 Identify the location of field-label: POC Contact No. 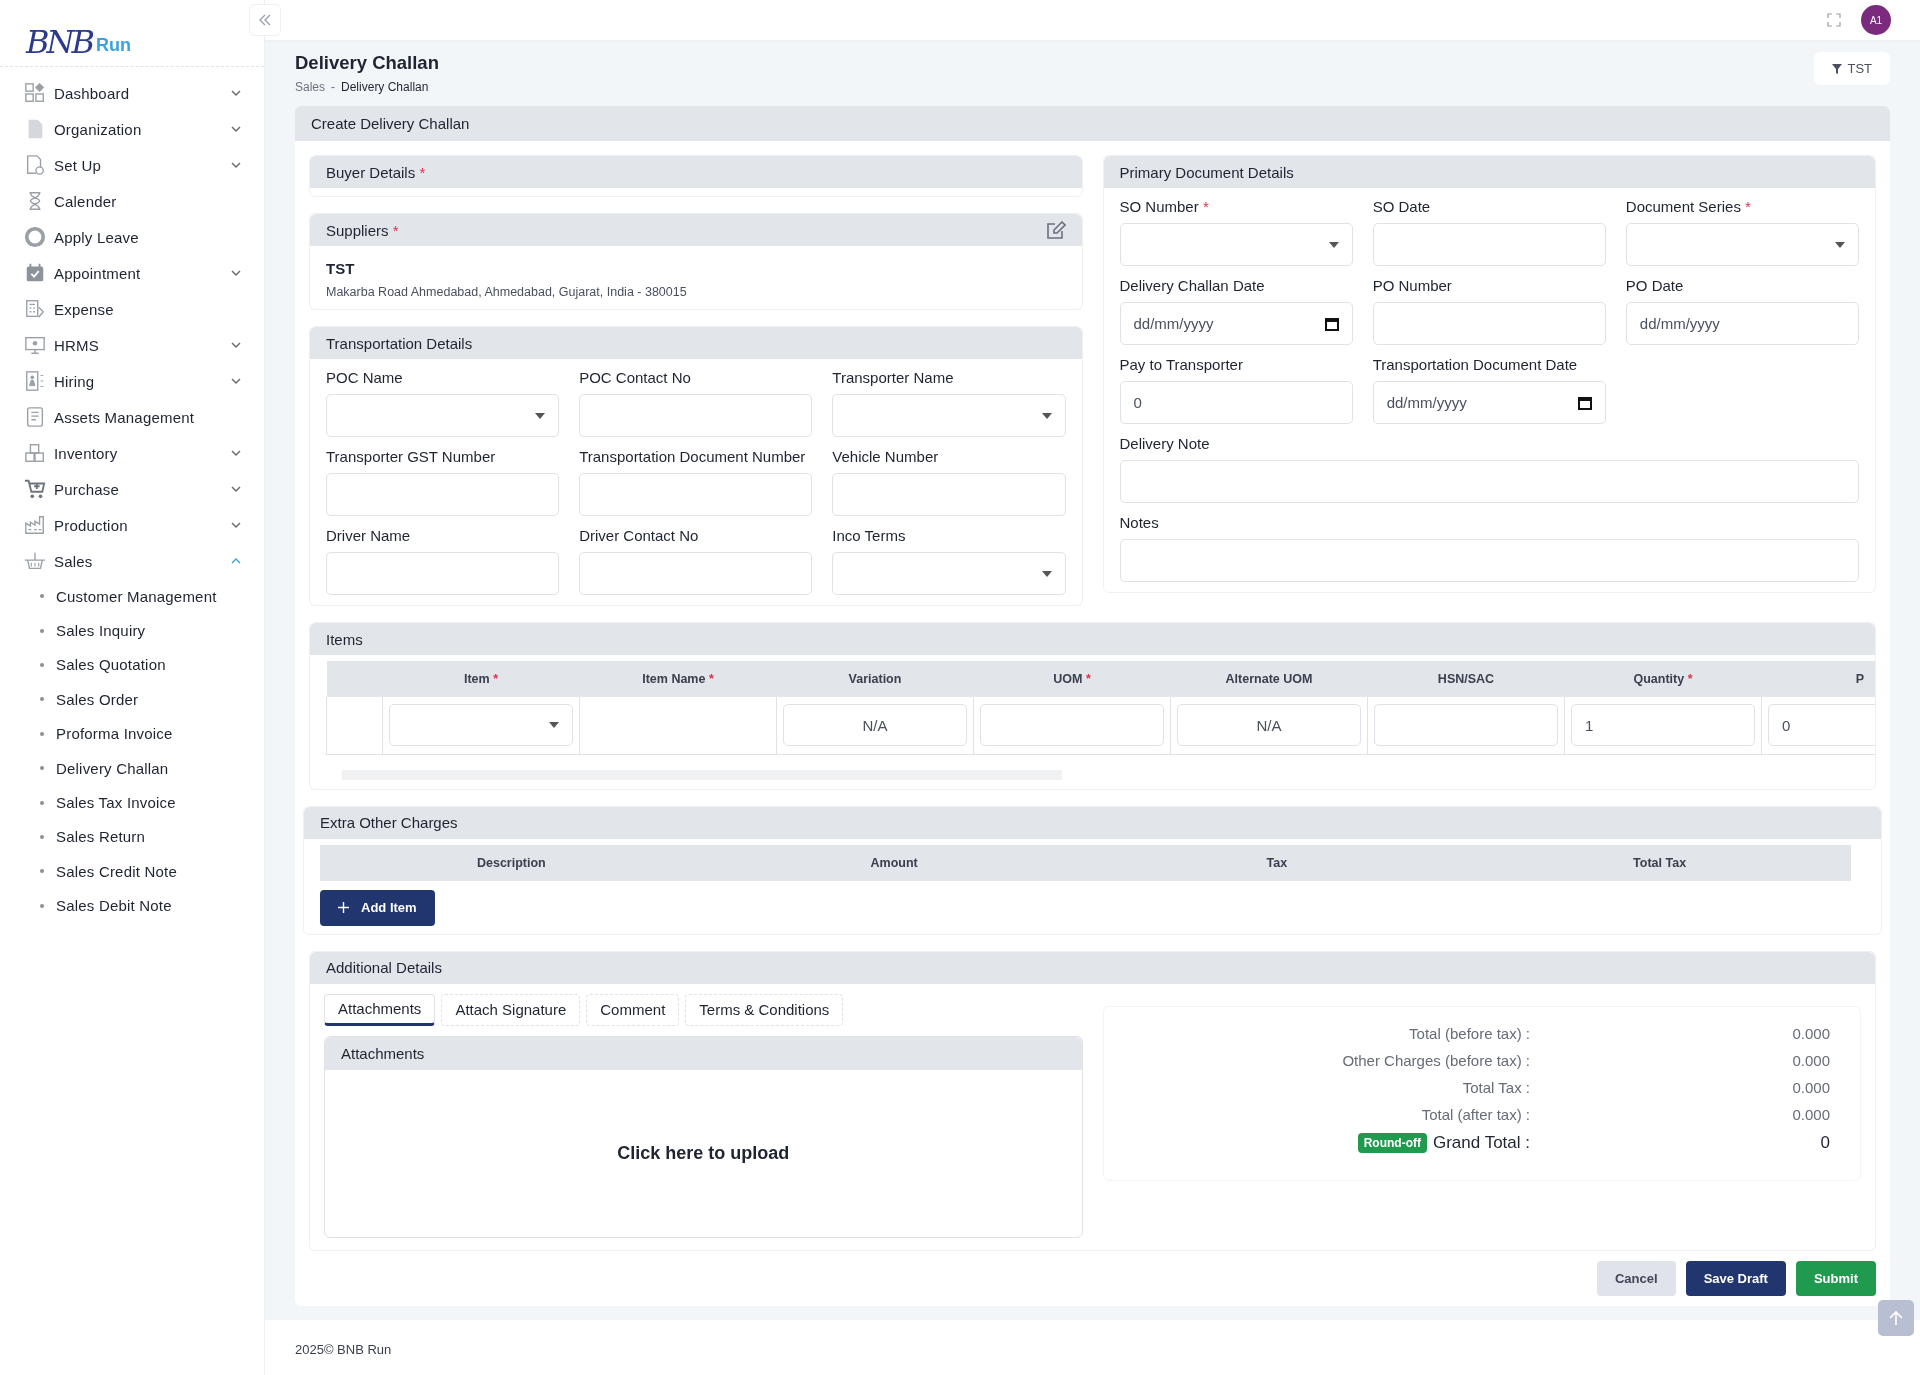
(635, 377).